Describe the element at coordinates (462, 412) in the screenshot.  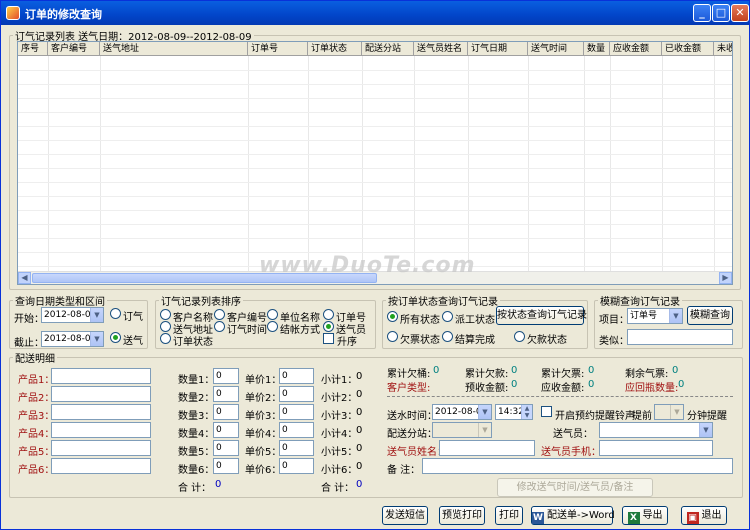
I see `delivery-date-picker: 2012-08-09 ▼` at that location.